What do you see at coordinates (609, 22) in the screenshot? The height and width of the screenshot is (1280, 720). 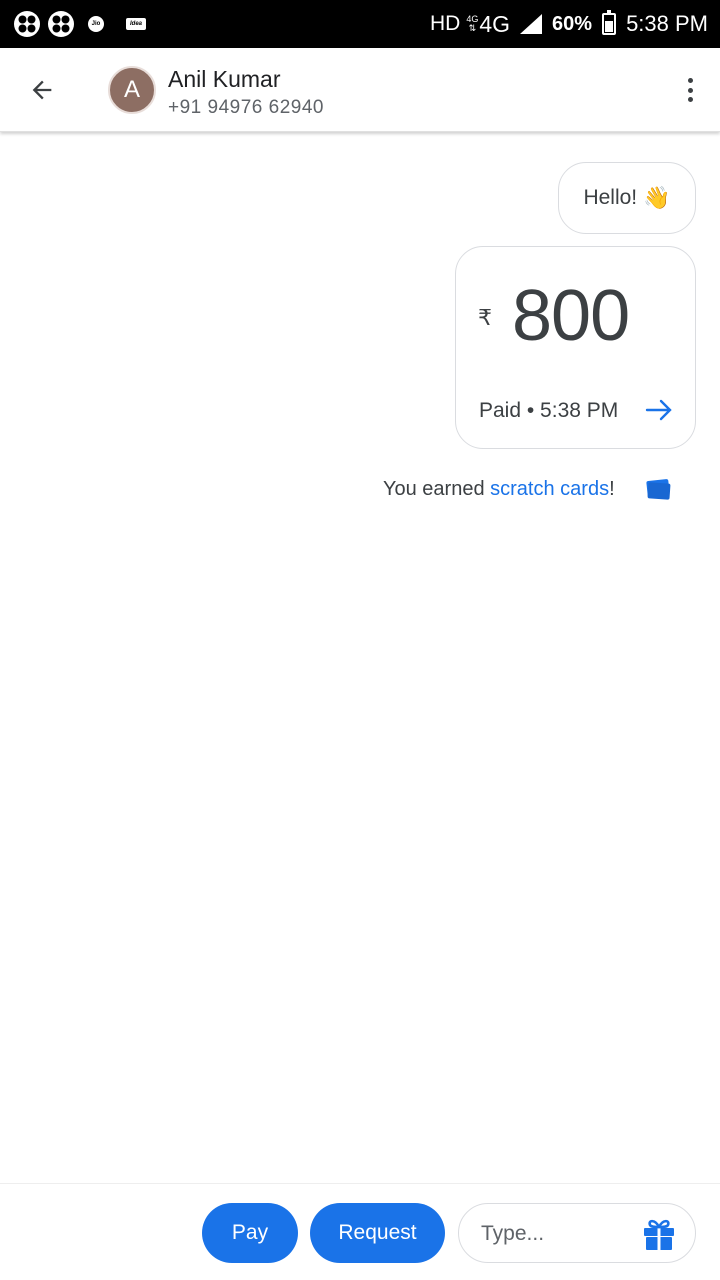 I see `battery-icon` at bounding box center [609, 22].